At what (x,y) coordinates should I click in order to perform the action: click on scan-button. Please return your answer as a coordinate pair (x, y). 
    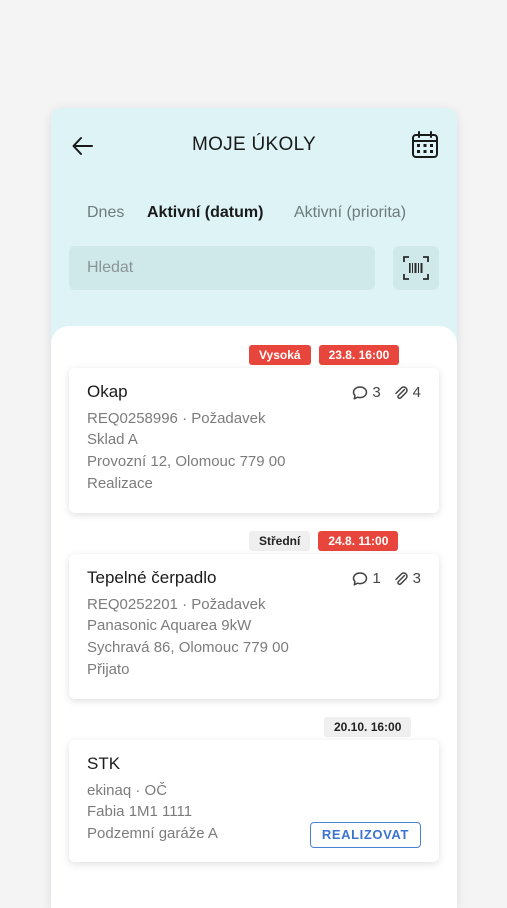
    Looking at the image, I should click on (416, 268).